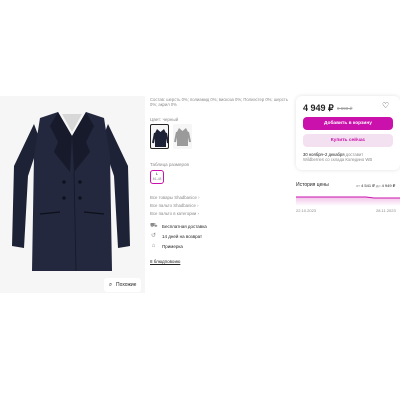 The width and height of the screenshot is (400, 400). Describe the element at coordinates (153, 246) in the screenshot. I see `hanger-icon: ⌂` at that location.